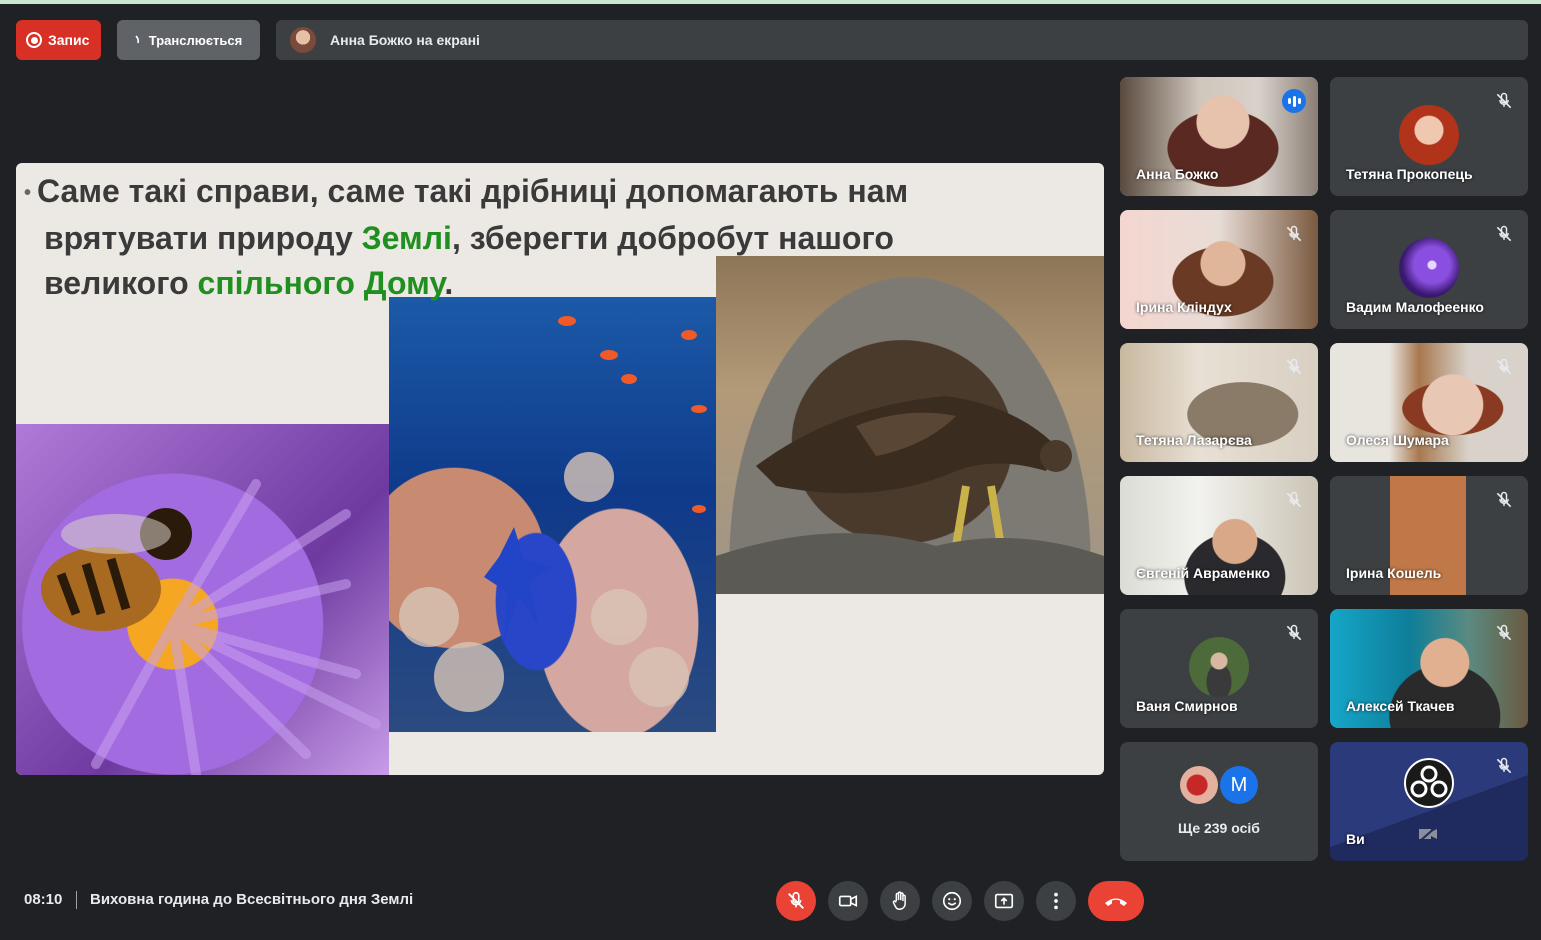 This screenshot has width=1541, height=940. I want to click on more-participants-avatars: M, so click(1219, 785).